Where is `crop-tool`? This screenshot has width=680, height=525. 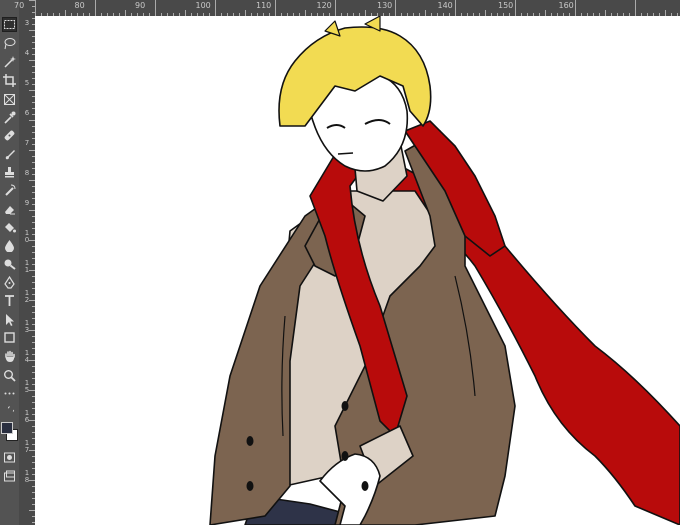 crop-tool is located at coordinates (9, 80).